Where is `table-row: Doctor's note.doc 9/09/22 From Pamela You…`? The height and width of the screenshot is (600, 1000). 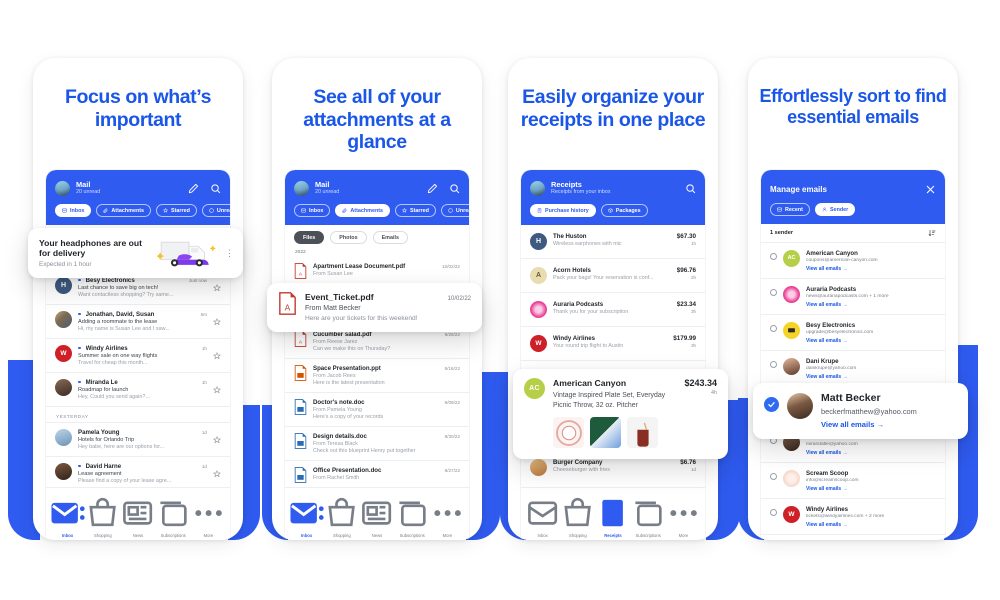 table-row: Doctor's note.doc 9/09/22 From Pamela You… is located at coordinates (377, 410).